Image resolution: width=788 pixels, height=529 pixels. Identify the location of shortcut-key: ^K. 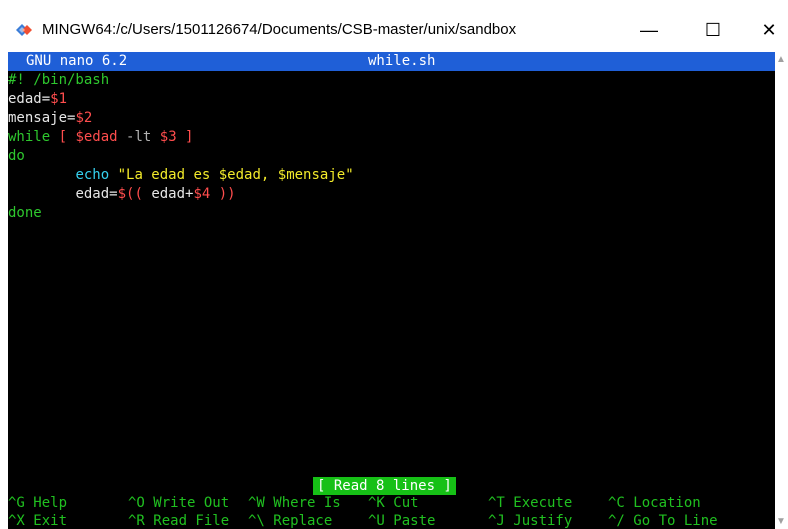
(376, 503).